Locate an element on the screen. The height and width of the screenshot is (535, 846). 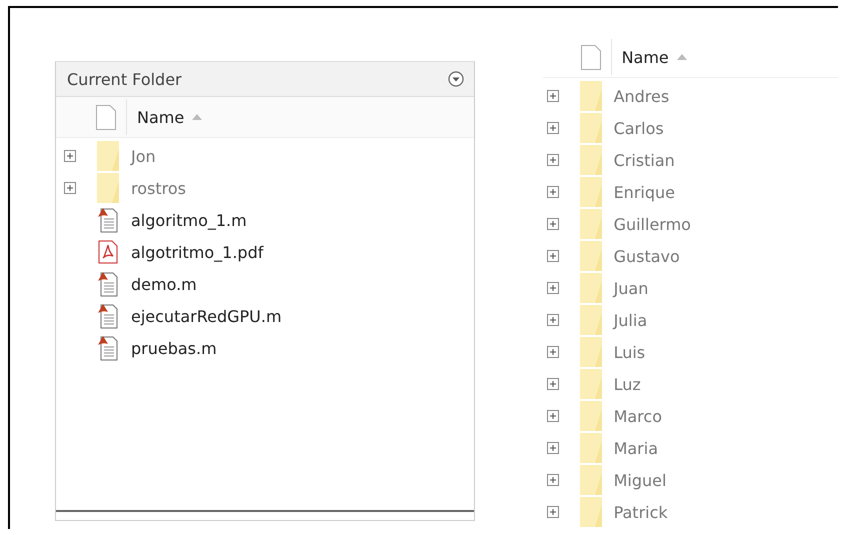
folder-name: Gustavo is located at coordinates (647, 256).